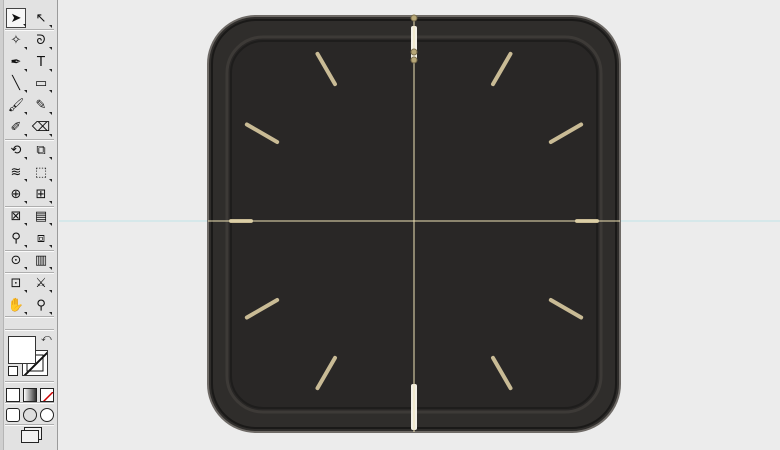 Image resolution: width=780 pixels, height=450 pixels. I want to click on blend-icon: ⧈, so click(41, 238).